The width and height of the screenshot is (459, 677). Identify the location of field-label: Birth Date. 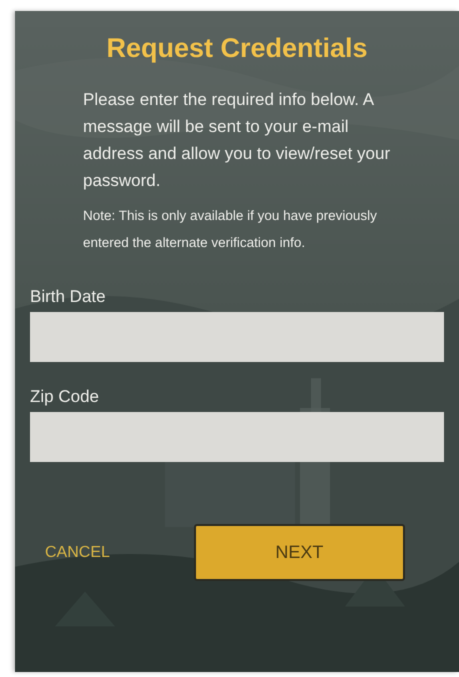
(68, 297).